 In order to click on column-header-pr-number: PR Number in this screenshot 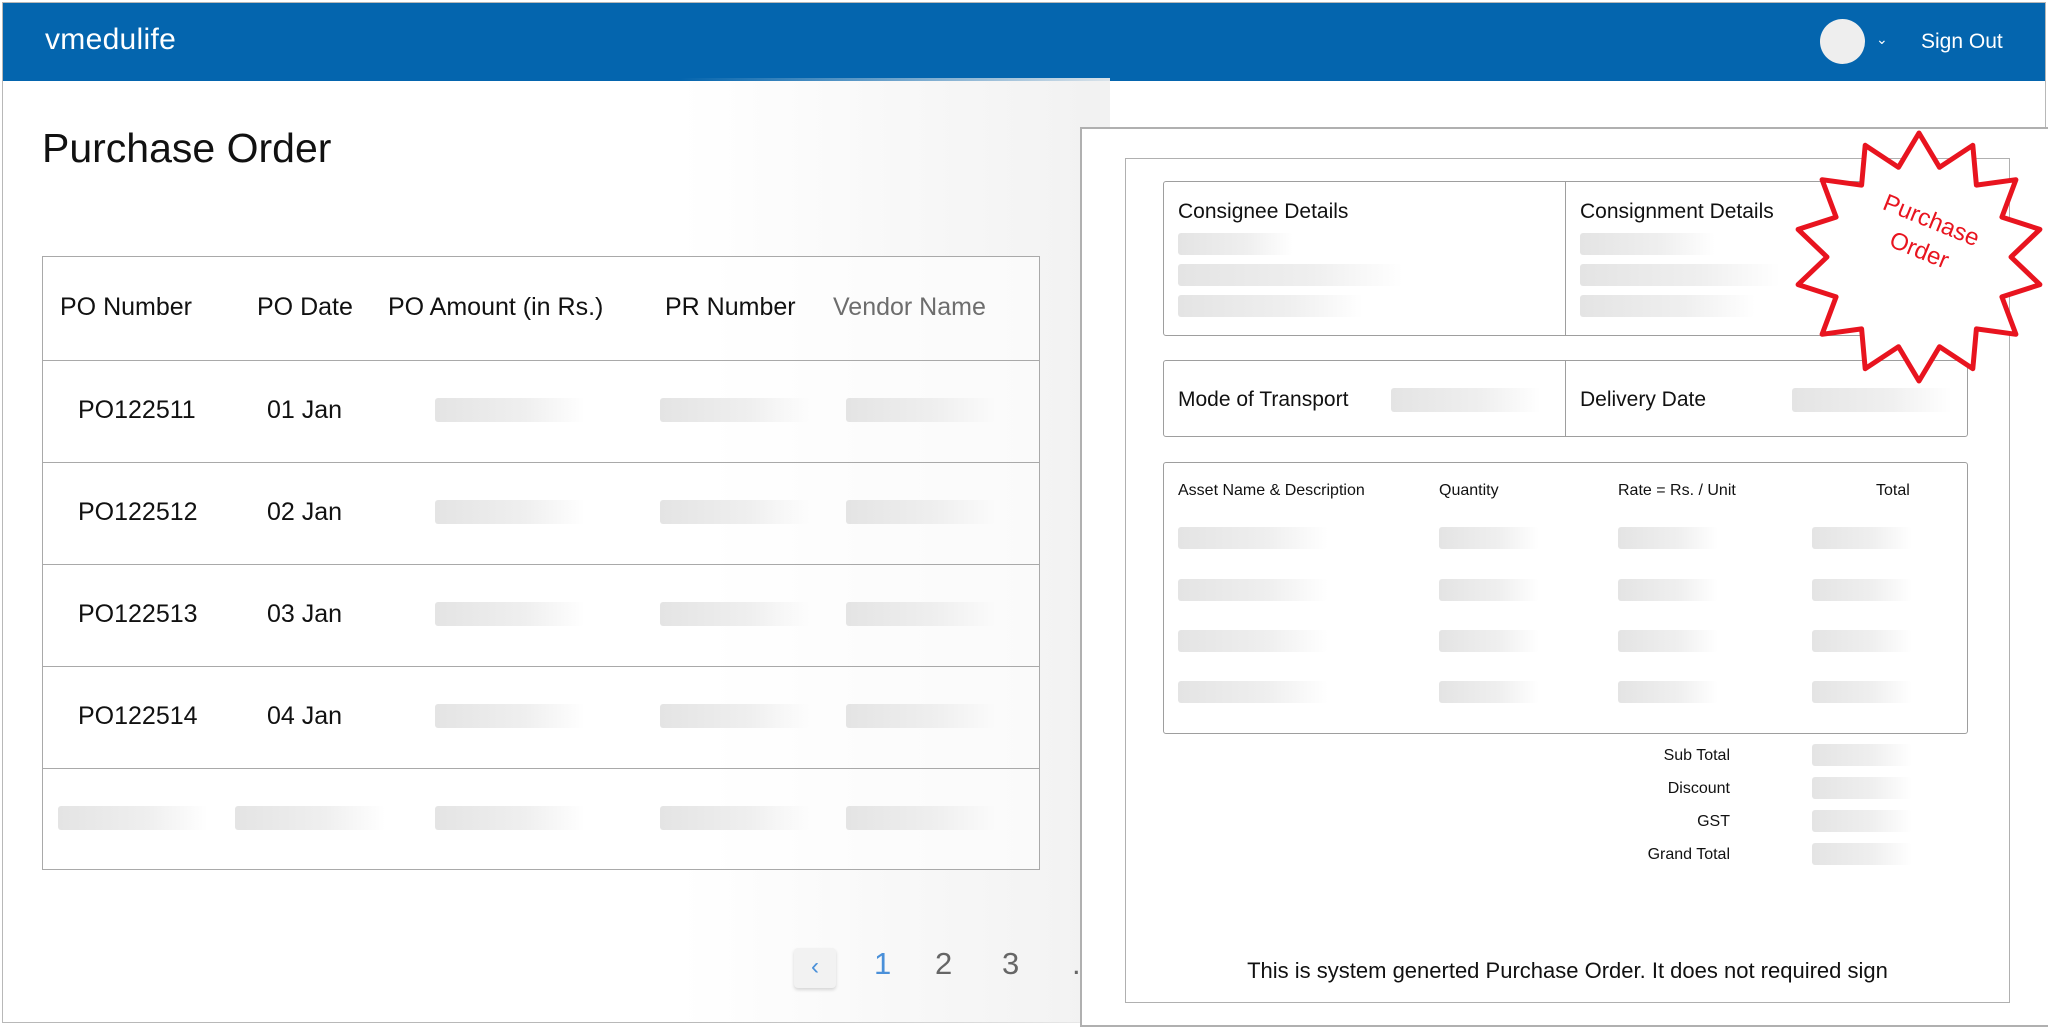, I will do `click(730, 307)`.